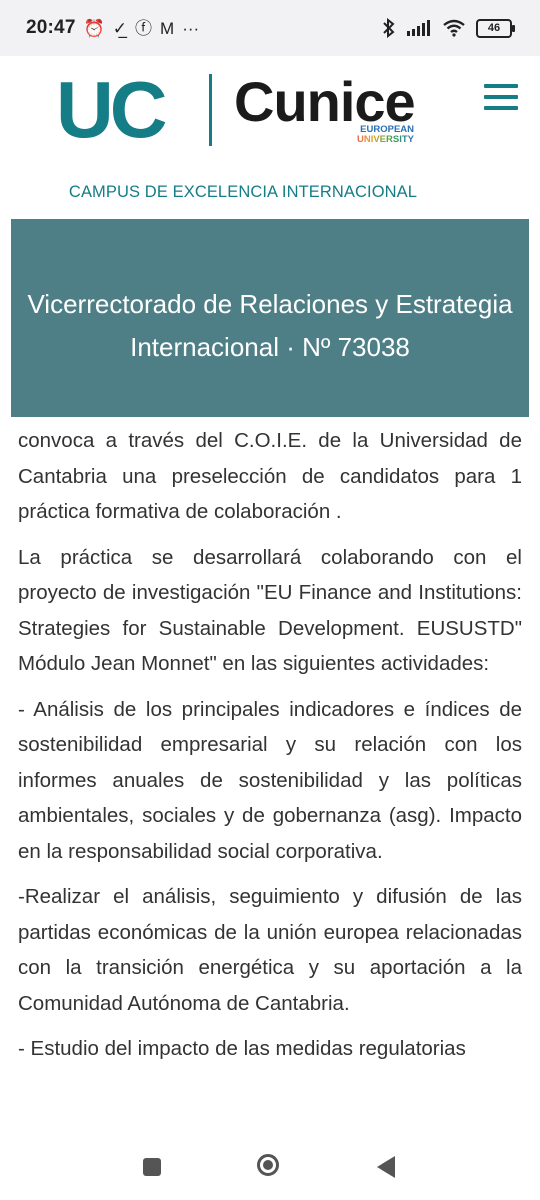 The image size is (540, 1200). I want to click on alarm-icon: ⏰, so click(94, 28).